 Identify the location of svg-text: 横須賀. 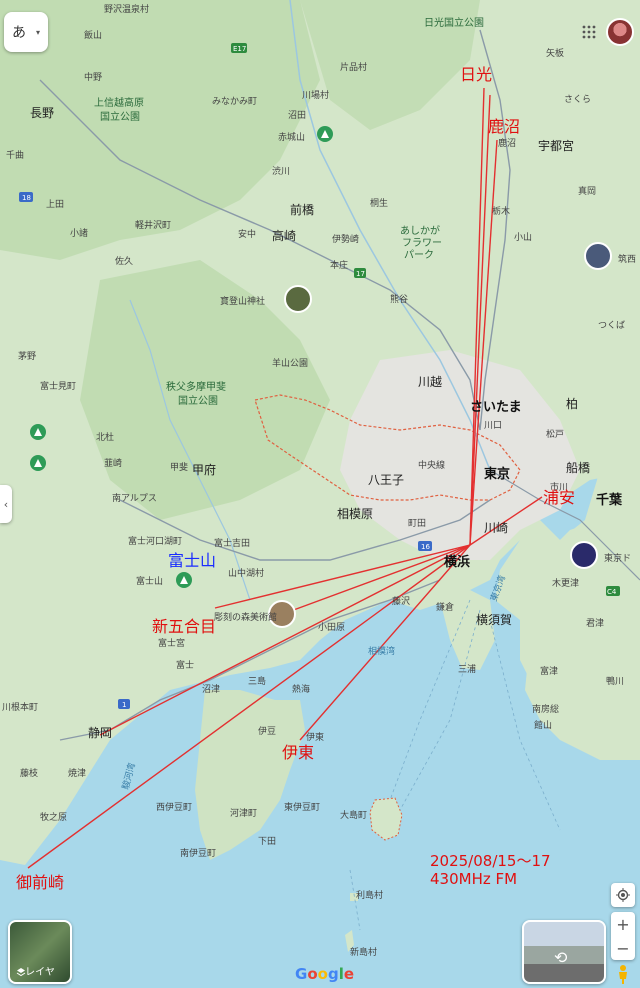
(494, 620).